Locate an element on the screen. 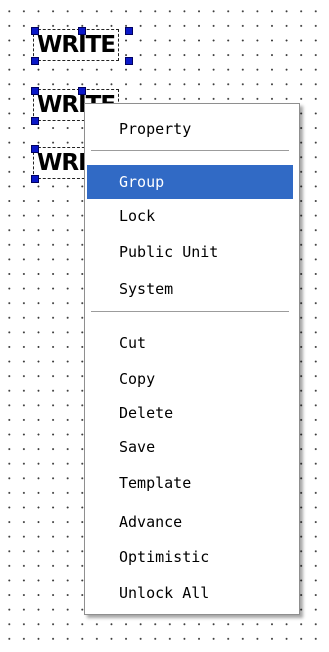 The image size is (329, 652). menu-item-label: Optimistic is located at coordinates (164, 557).